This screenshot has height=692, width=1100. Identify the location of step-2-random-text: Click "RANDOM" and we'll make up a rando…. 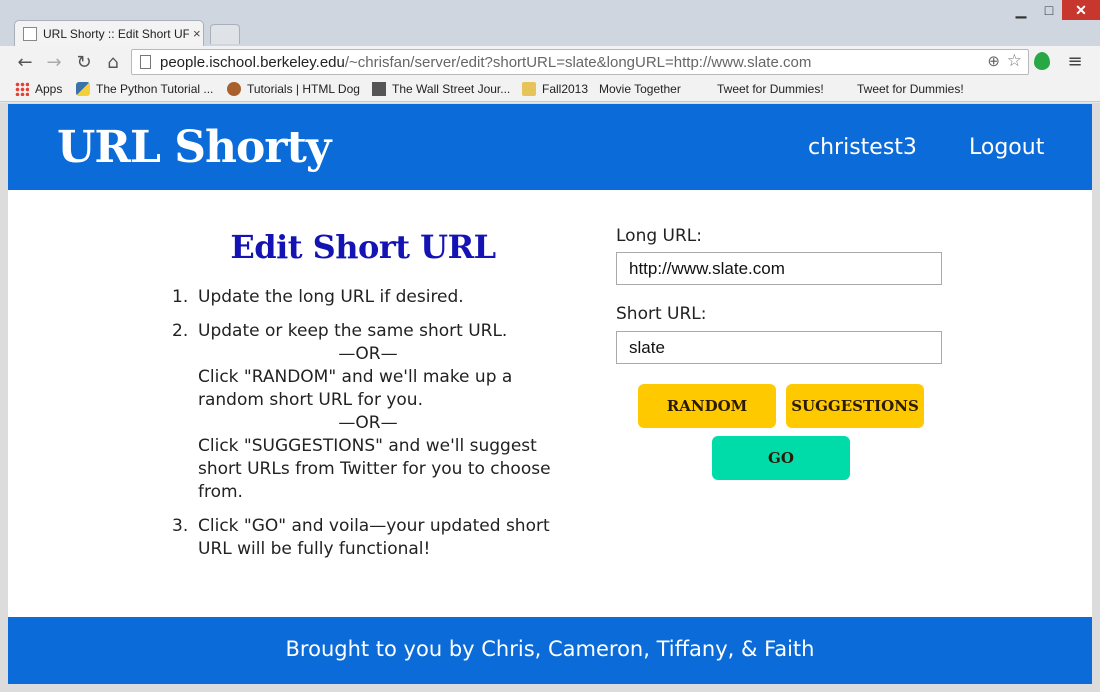
(355, 388).